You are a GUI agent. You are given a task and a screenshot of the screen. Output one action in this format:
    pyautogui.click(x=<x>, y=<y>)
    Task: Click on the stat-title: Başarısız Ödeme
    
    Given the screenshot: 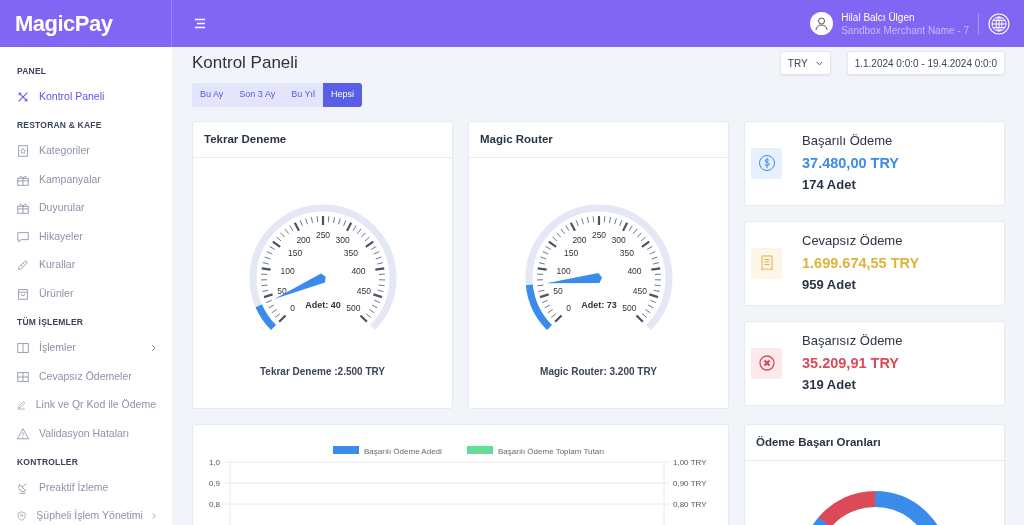 What is the action you would take?
    pyautogui.click(x=852, y=341)
    